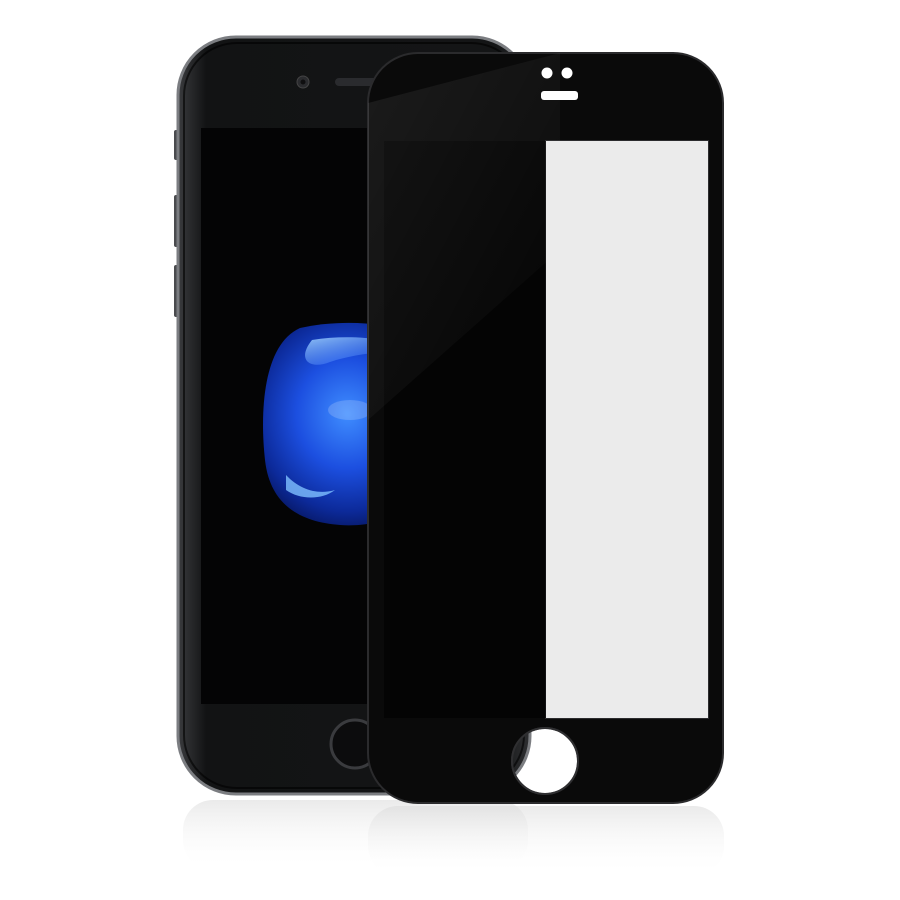  I want to click on floor-reflection, so click(453, 838).